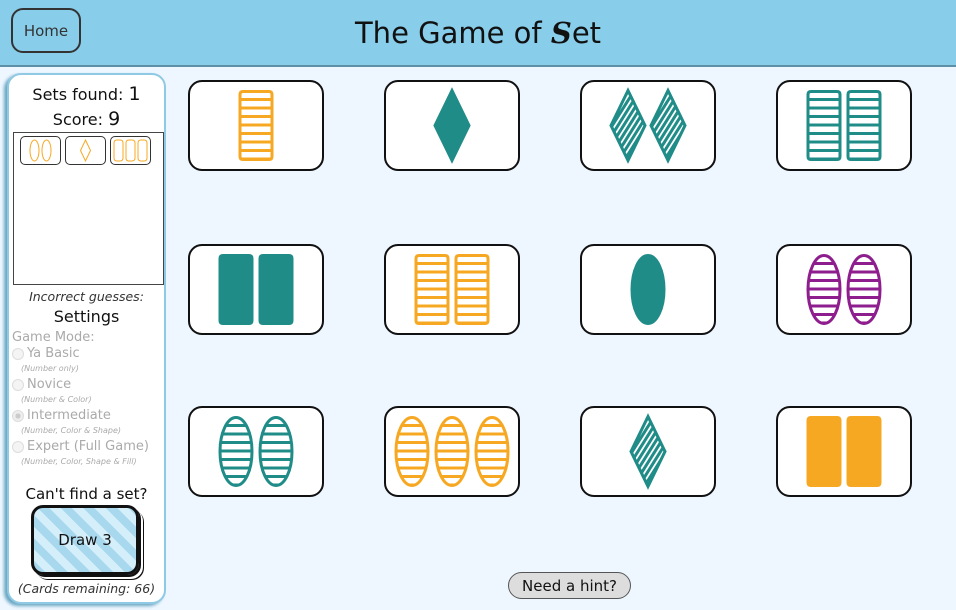 The height and width of the screenshot is (610, 956). Describe the element at coordinates (86, 588) in the screenshot. I see `cards-remaining: (Cards remaining: 66)` at that location.